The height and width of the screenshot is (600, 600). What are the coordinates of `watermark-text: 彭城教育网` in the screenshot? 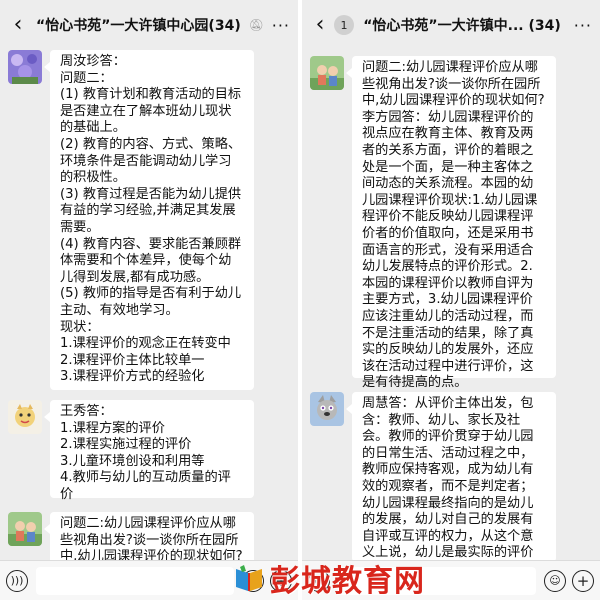 It's located at (347, 581).